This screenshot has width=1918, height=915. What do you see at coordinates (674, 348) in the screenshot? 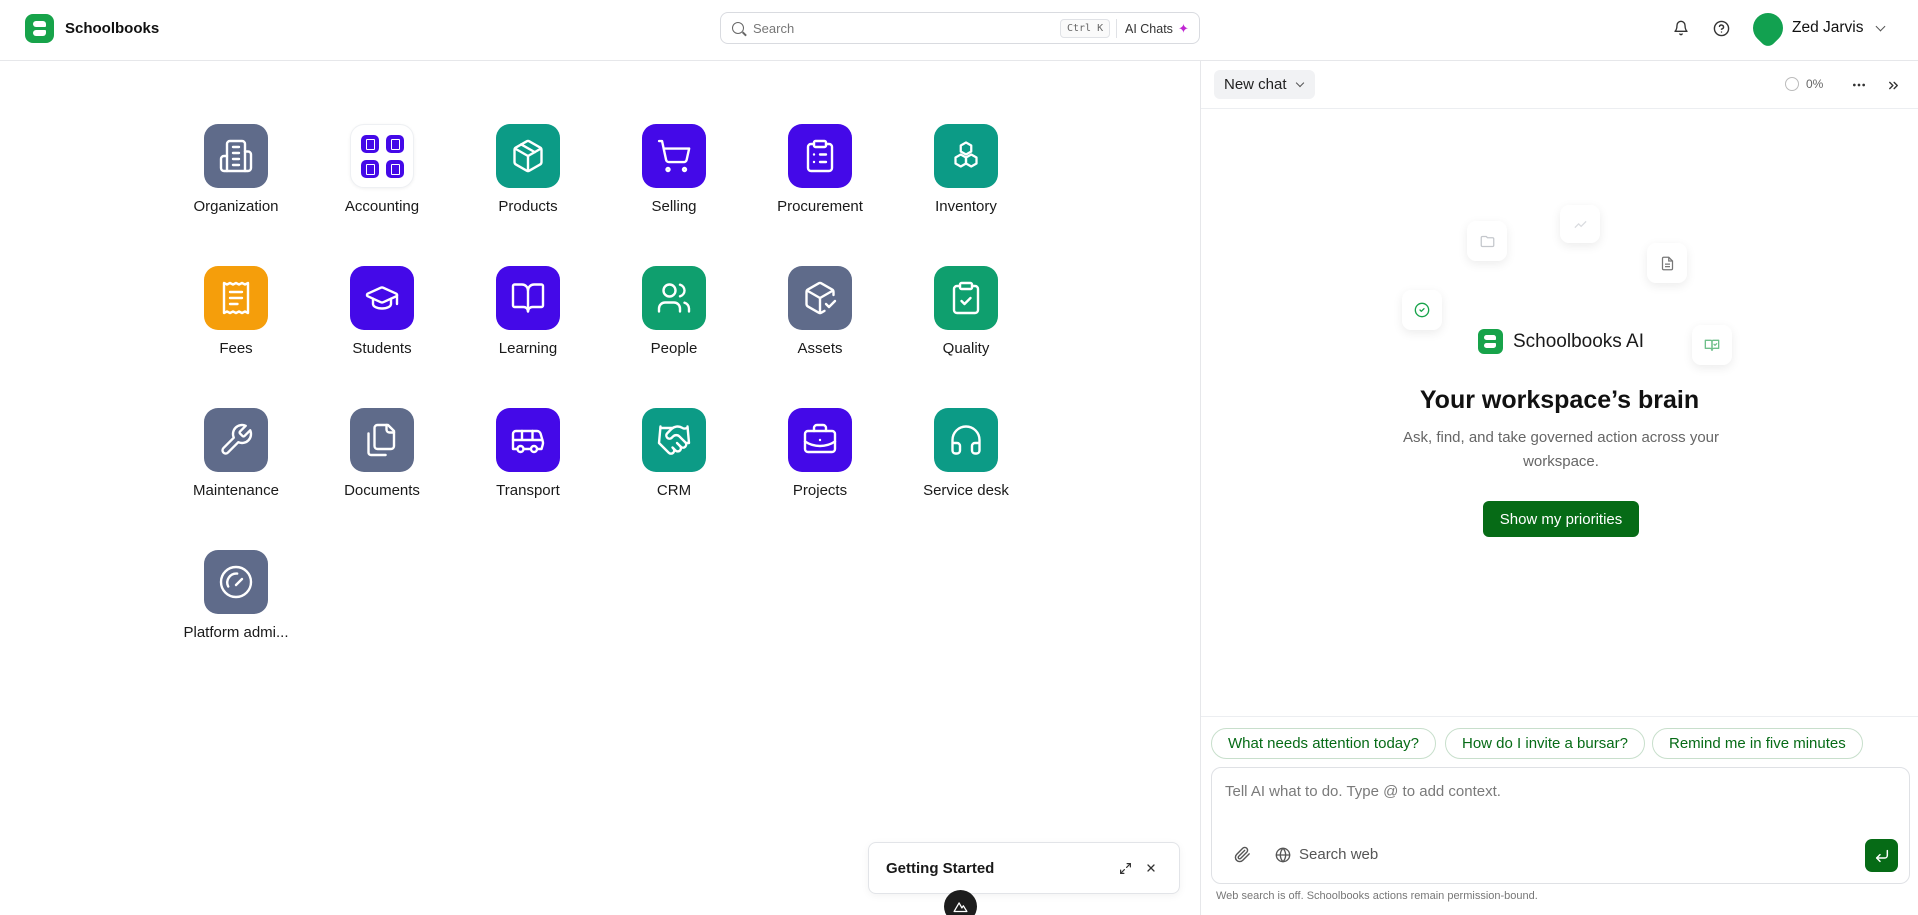
I see `app-label: People` at bounding box center [674, 348].